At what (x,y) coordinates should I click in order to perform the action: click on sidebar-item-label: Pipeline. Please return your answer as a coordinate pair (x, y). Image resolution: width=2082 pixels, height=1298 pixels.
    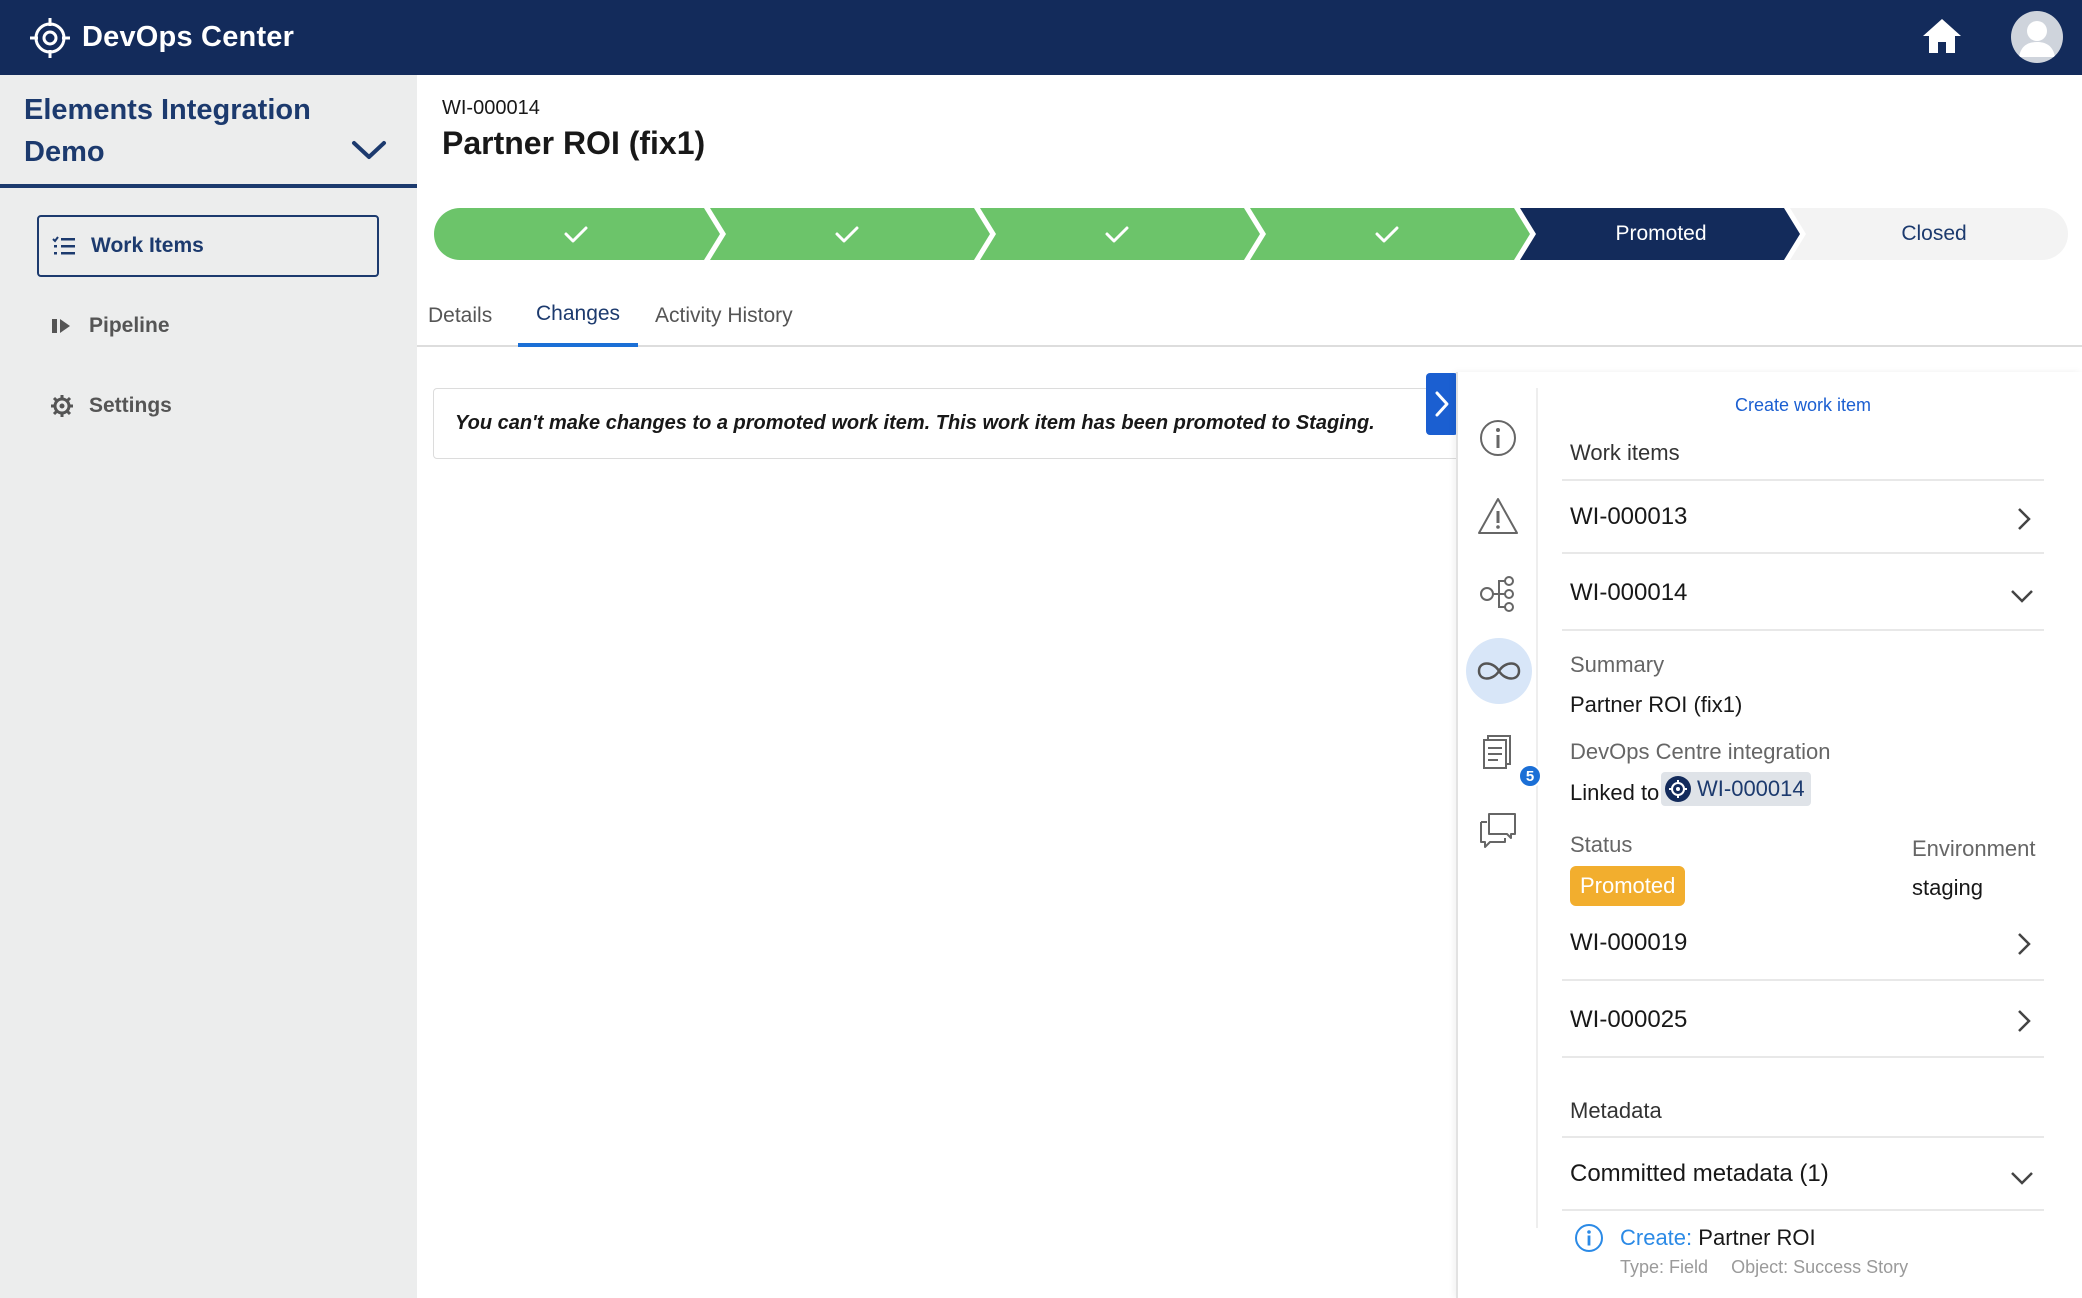
    Looking at the image, I should click on (129, 325).